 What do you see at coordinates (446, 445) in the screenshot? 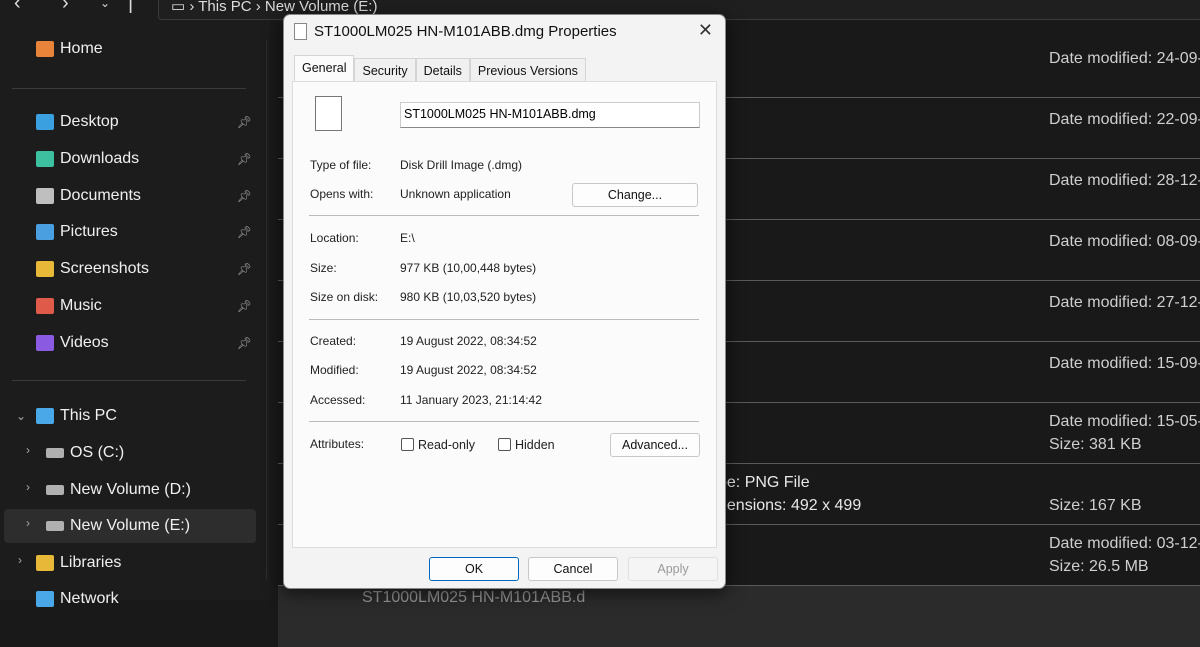
I see `readonly-label: Read-only` at bounding box center [446, 445].